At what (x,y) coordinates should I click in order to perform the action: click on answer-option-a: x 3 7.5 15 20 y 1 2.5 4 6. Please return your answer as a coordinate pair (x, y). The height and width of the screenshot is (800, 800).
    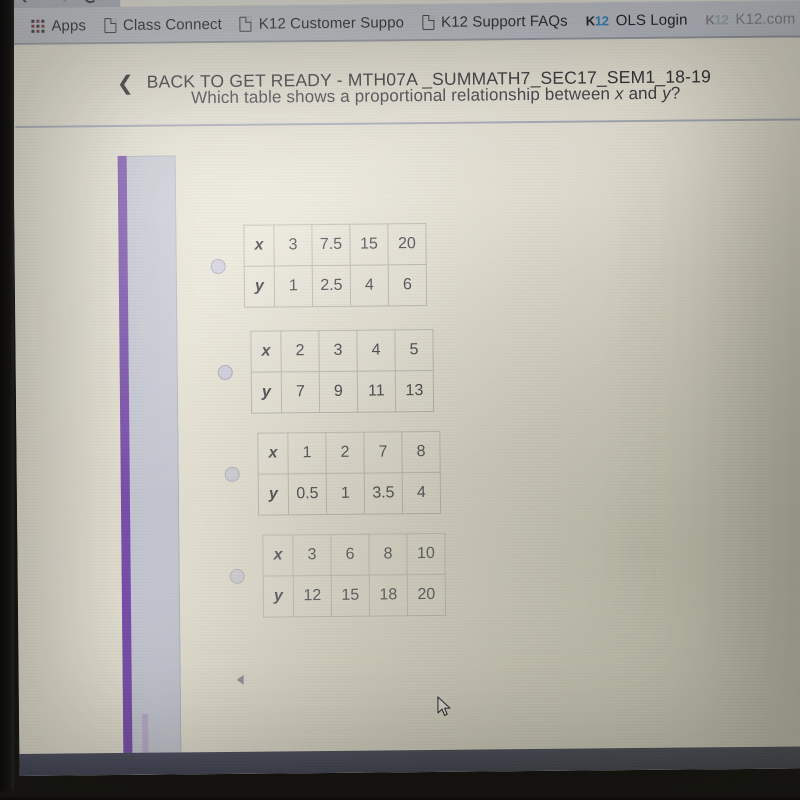
    Looking at the image, I should click on (318, 265).